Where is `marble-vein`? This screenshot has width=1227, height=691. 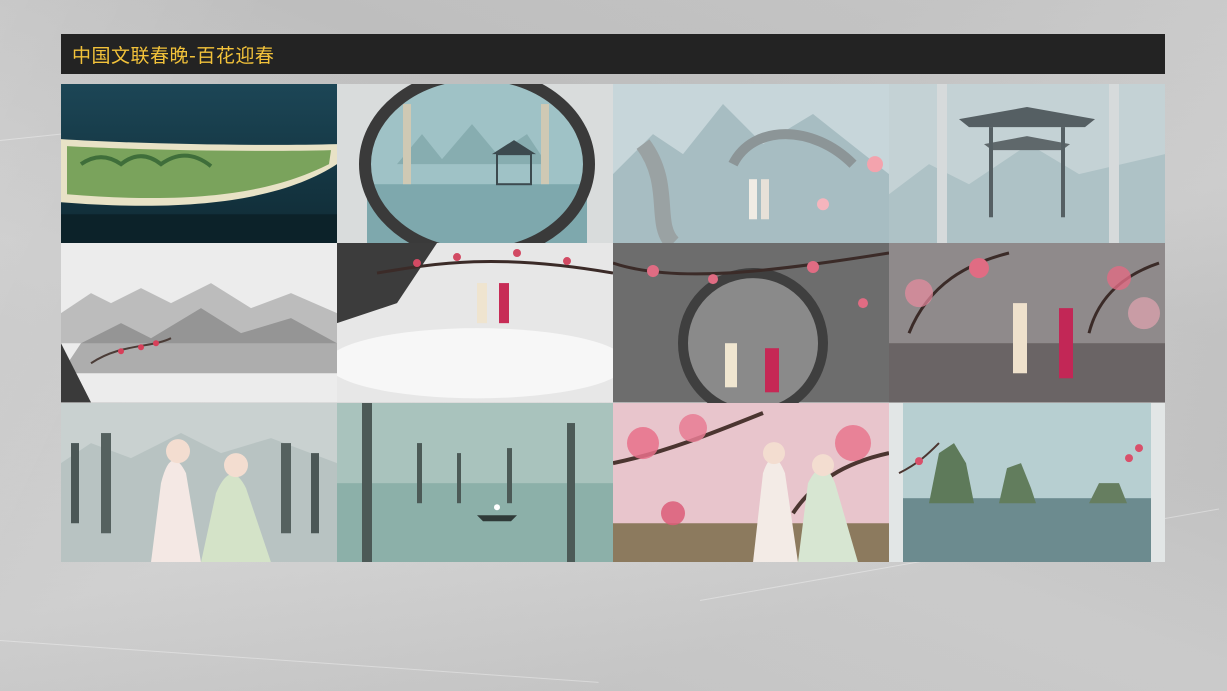
marble-vein is located at coordinates (299, 661).